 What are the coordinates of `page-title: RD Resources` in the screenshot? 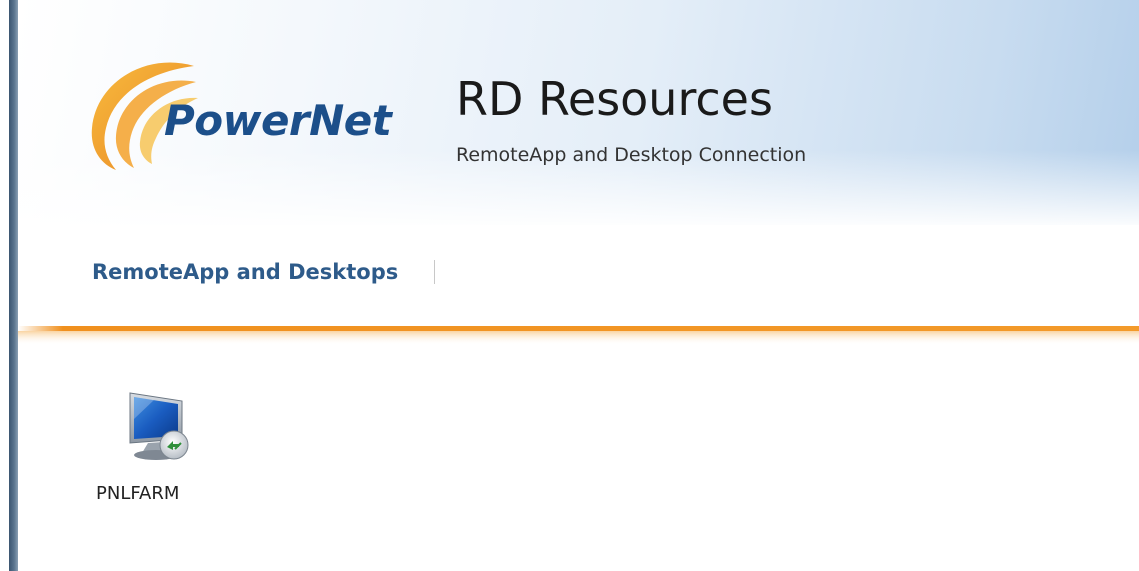 It's located at (614, 99).